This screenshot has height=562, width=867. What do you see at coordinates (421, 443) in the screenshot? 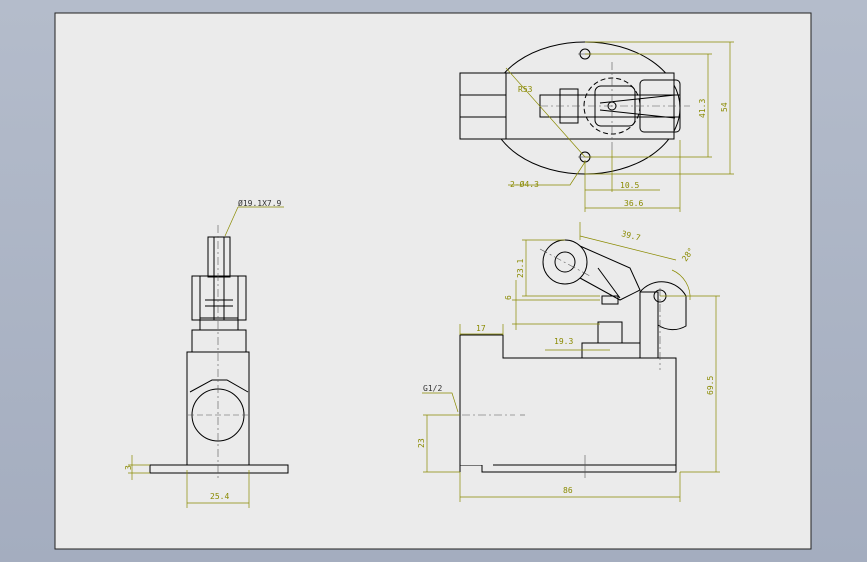
I see `dim-23: 23` at bounding box center [421, 443].